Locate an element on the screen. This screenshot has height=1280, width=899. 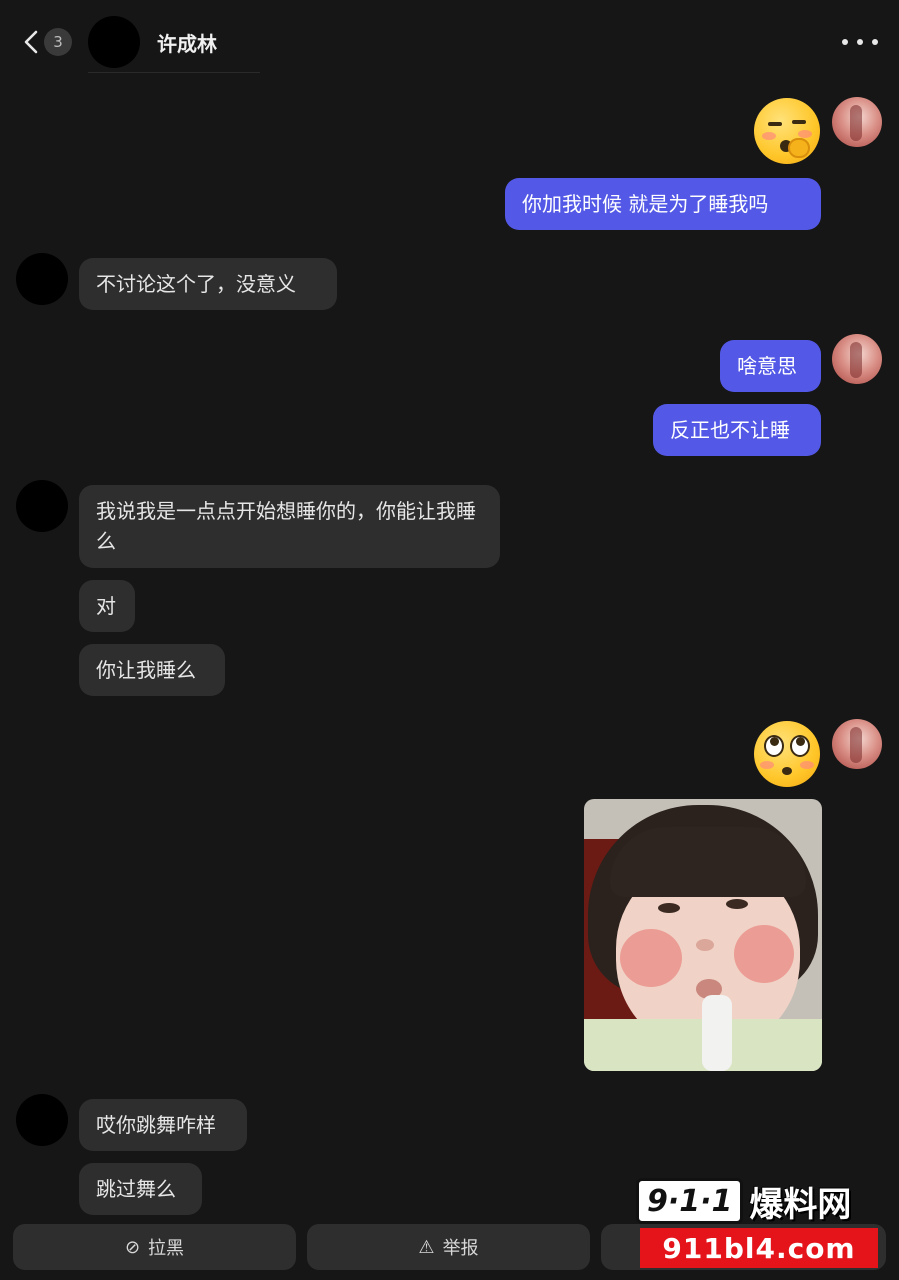
bangs is located at coordinates (708, 862).